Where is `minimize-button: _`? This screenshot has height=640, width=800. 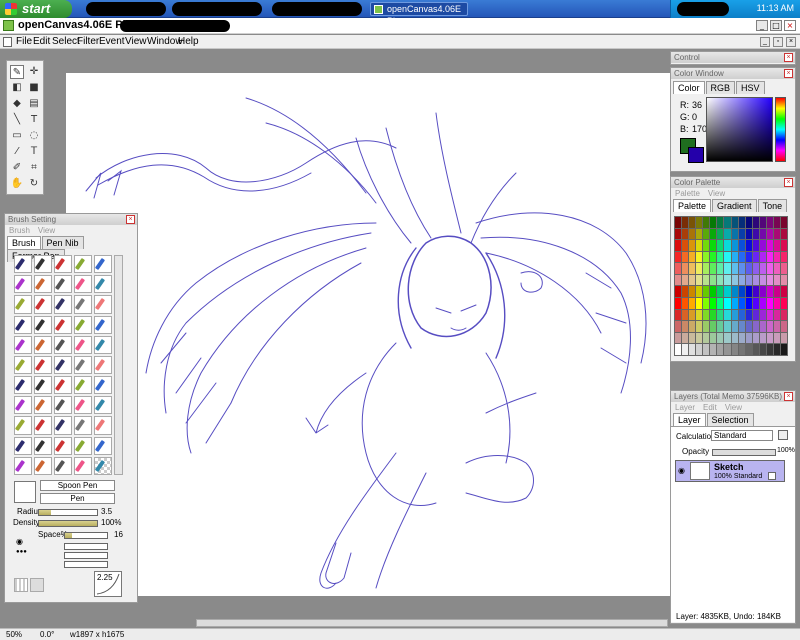
minimize-button: _ is located at coordinates (762, 25).